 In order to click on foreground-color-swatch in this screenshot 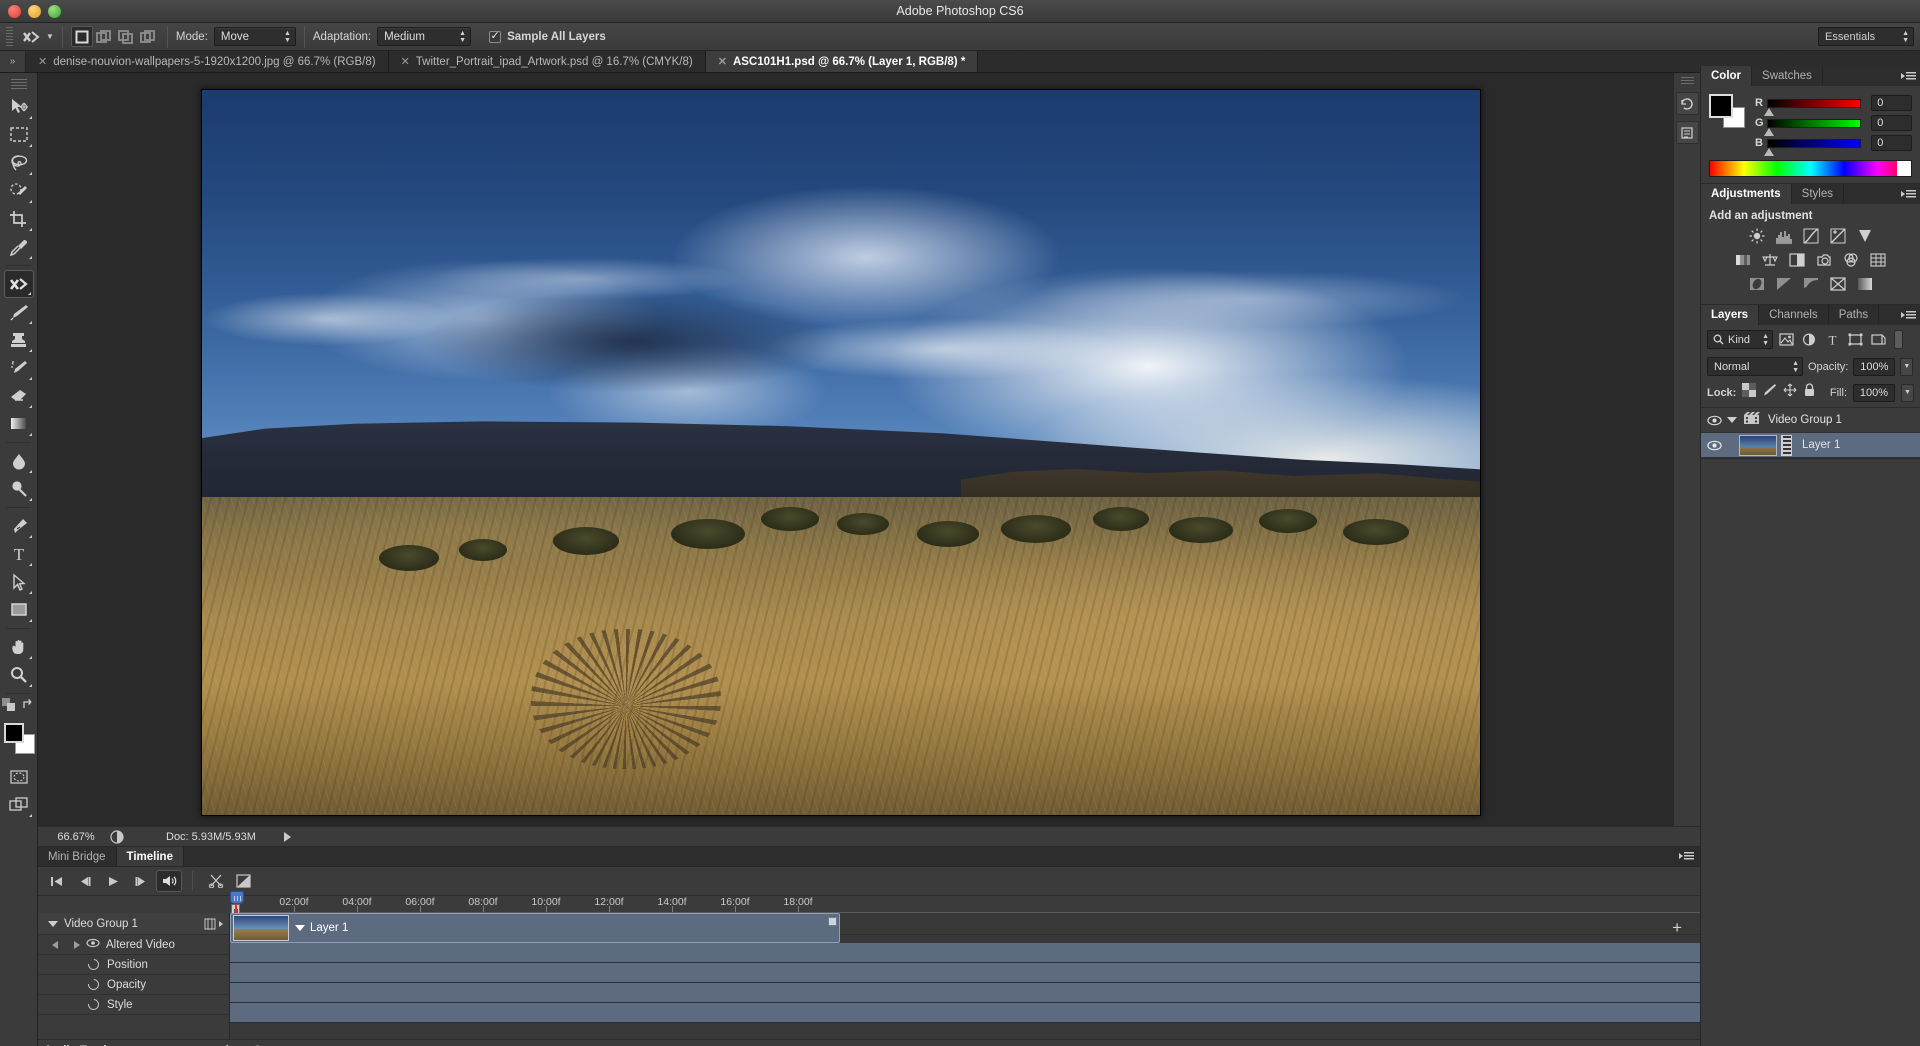, I will do `click(13, 733)`.